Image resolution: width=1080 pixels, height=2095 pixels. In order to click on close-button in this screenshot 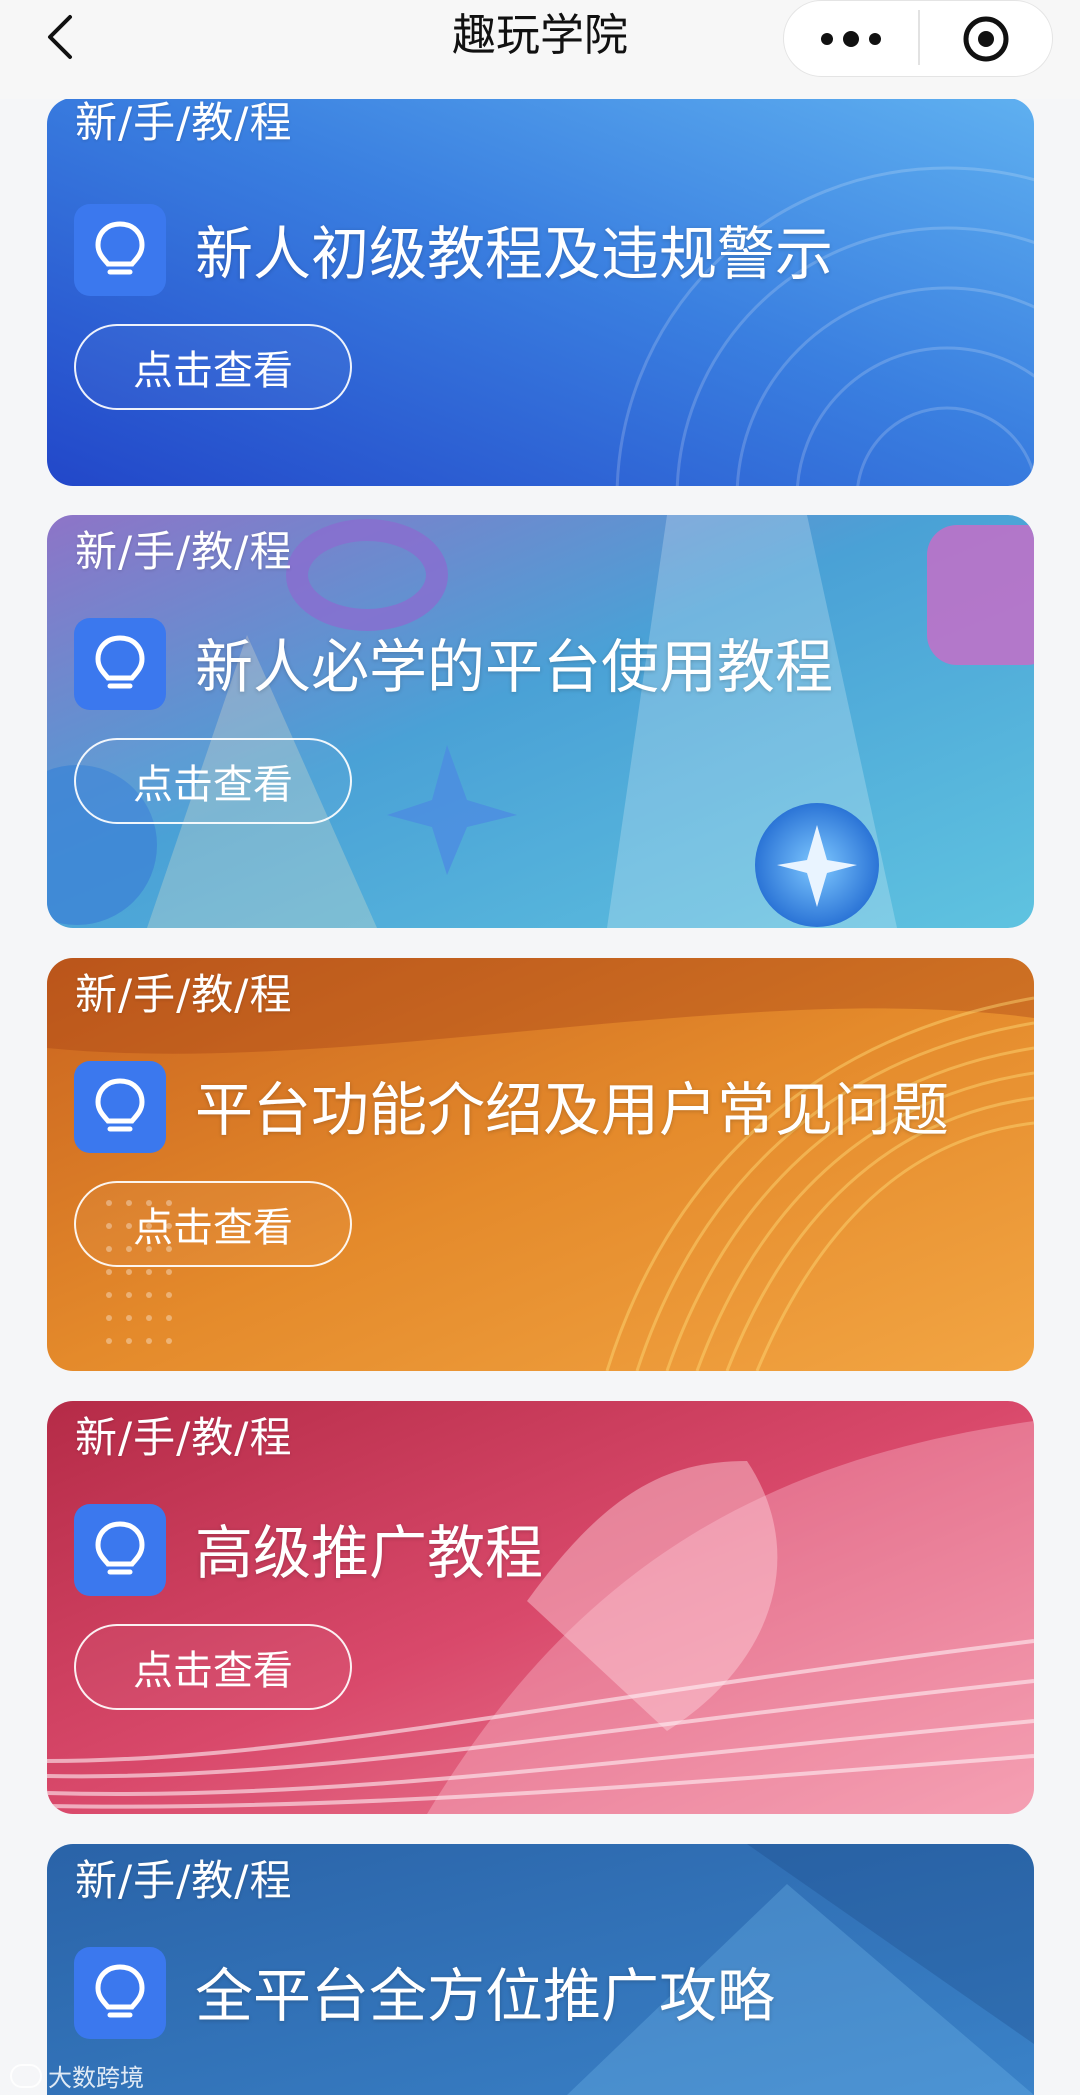, I will do `click(986, 38)`.